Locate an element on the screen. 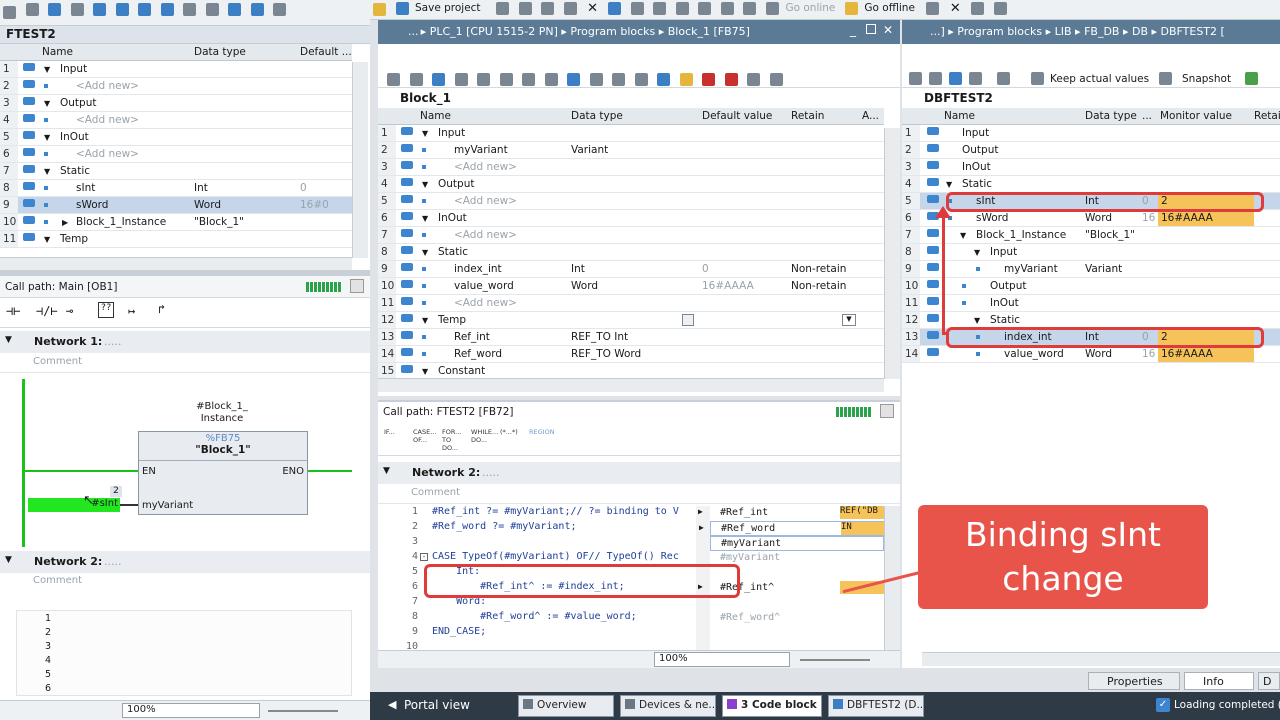  table-row: 8 ▼ Static is located at coordinates (631, 252).